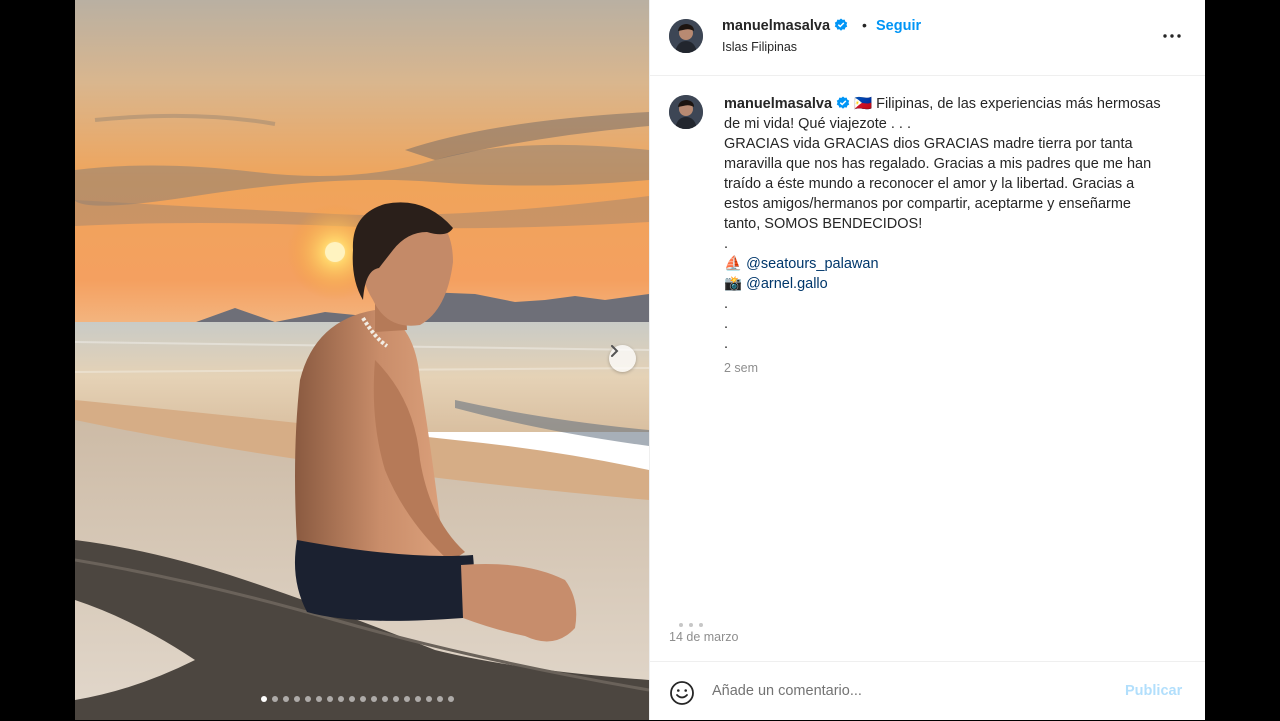 Image resolution: width=1280 pixels, height=721 pixels. Describe the element at coordinates (944, 284) in the screenshot. I see `mention-line: 📸 @arnel.gallo` at that location.